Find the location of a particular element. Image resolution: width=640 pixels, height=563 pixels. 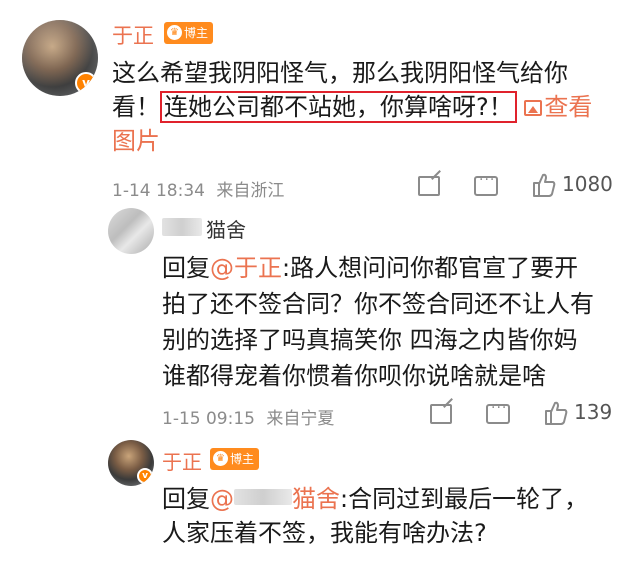

reply1-like-button: 139 is located at coordinates (578, 412).